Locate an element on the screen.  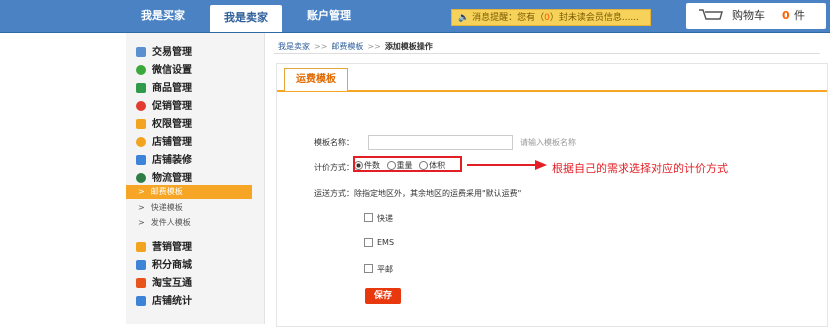
monitor-icon is located at coordinates (141, 160).